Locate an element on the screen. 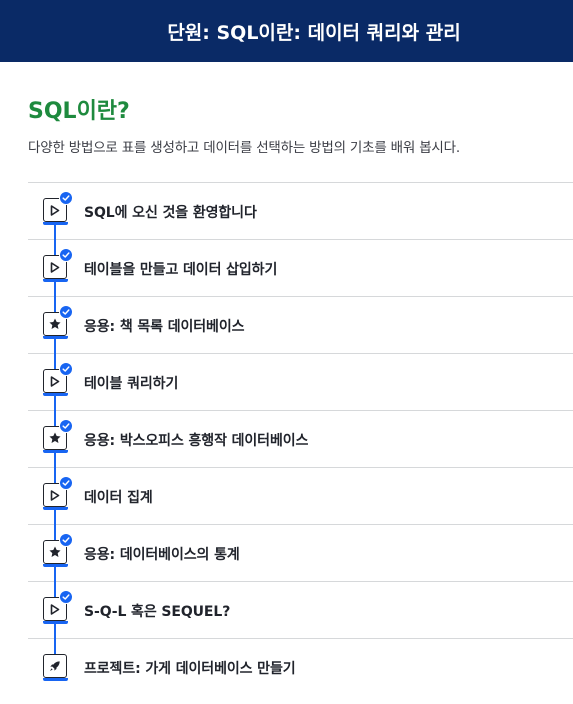 The width and height of the screenshot is (573, 704). list-item: 데이터 집계 is located at coordinates (300, 496).